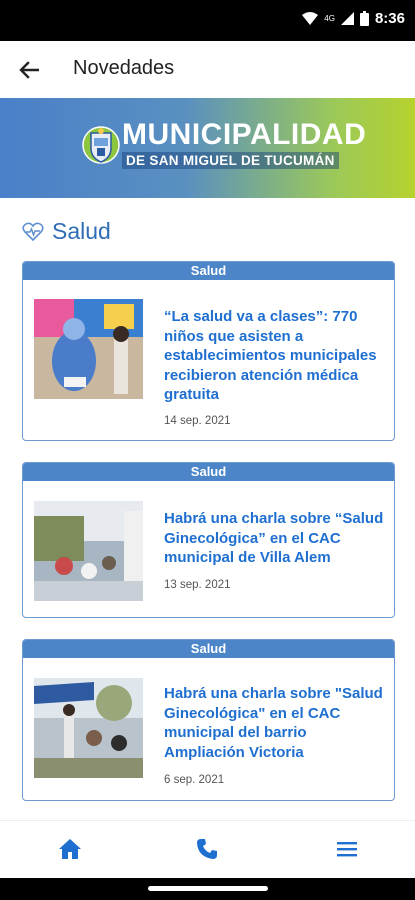 The image size is (415, 900). What do you see at coordinates (207, 20) in the screenshot?
I see `status-bar: 4G 8:36` at bounding box center [207, 20].